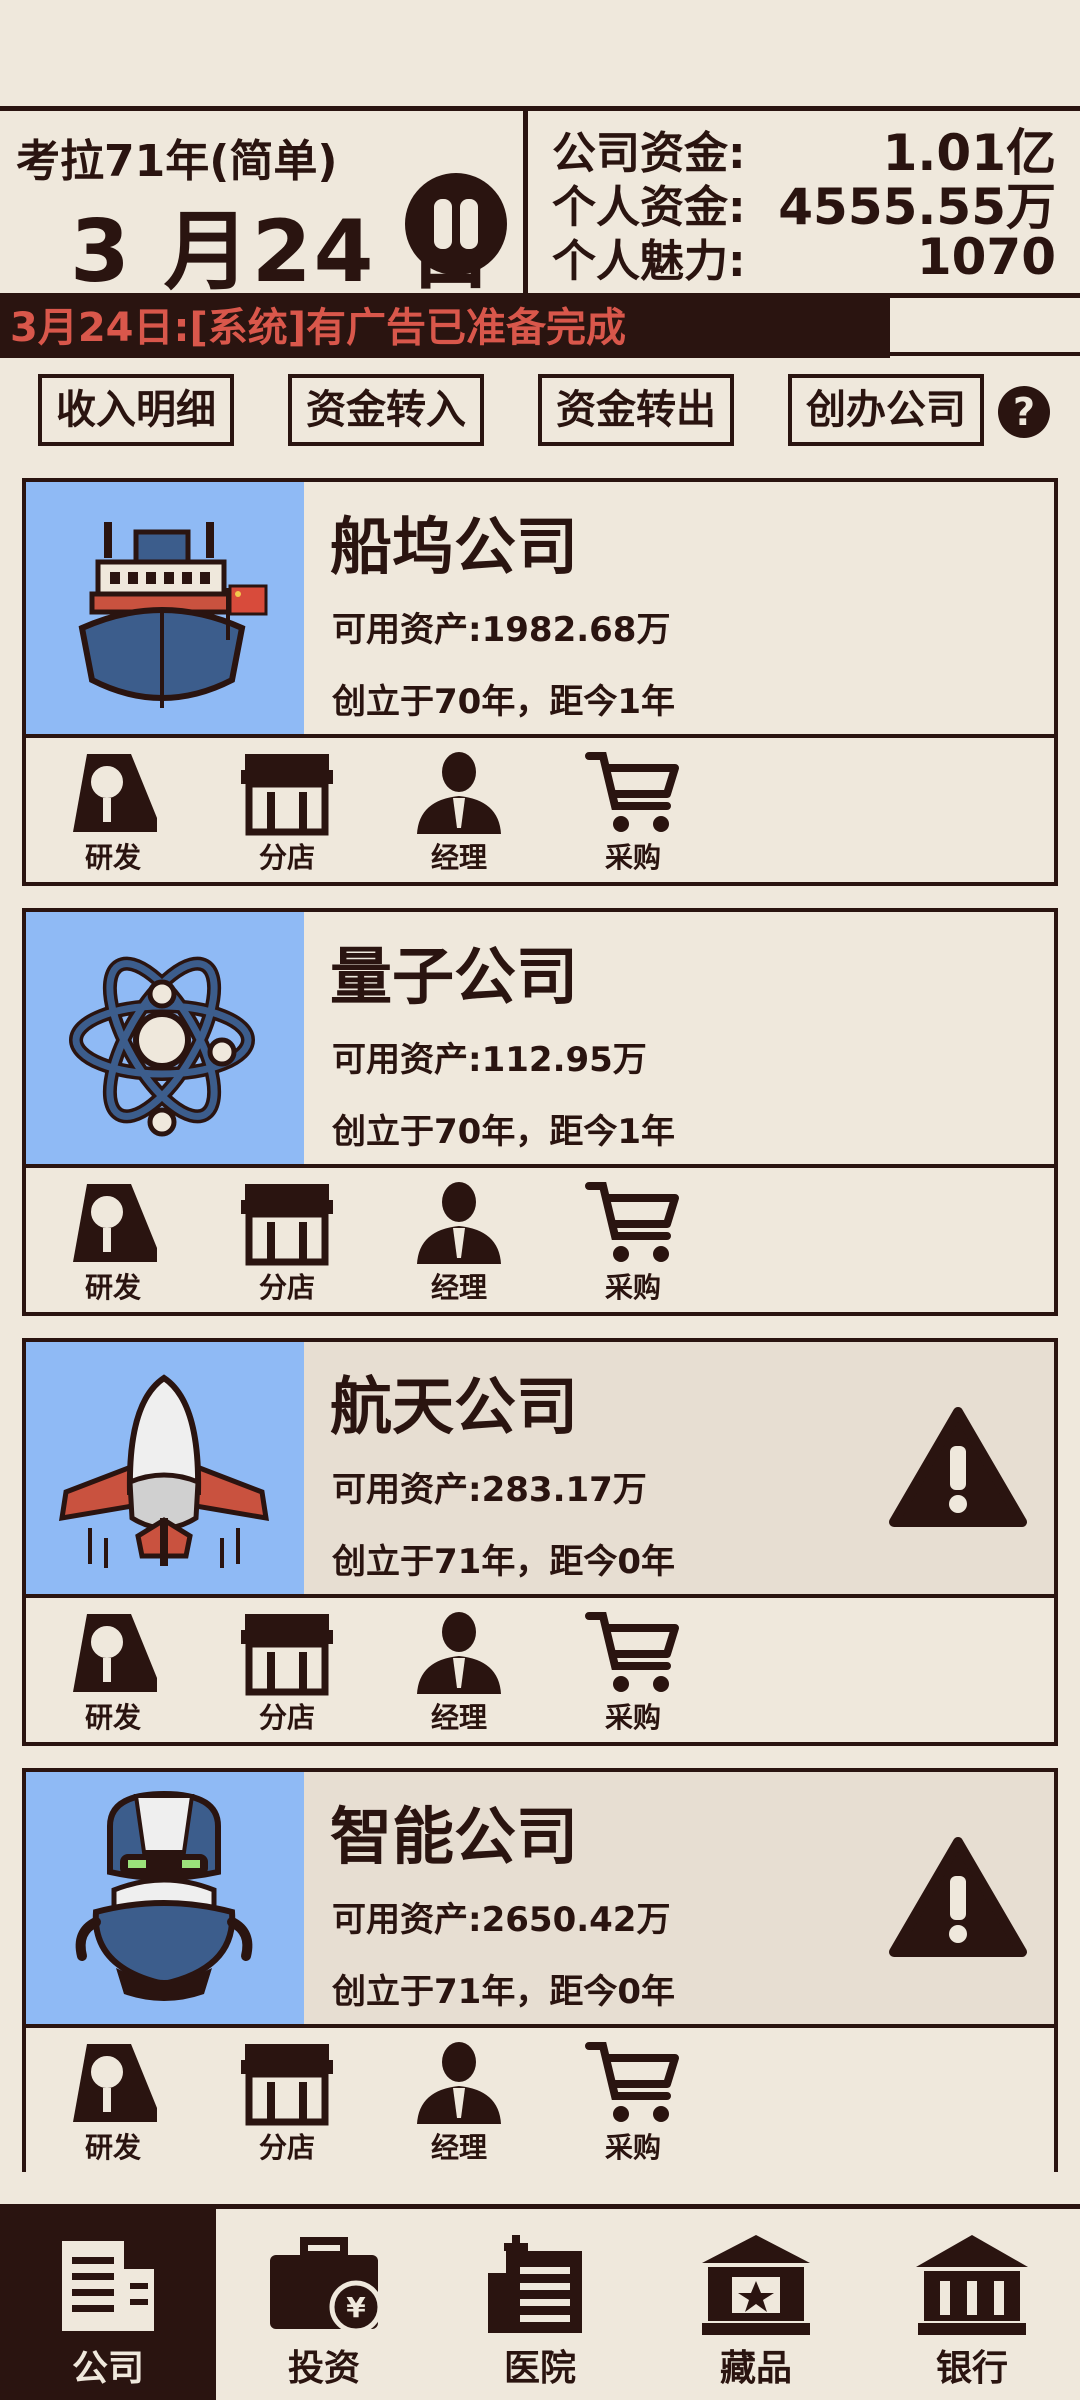 Image resolution: width=1080 pixels, height=2400 pixels. I want to click on company-info: 智能公司 可用资产:2650.42万 创立于71年，距今0年, so click(540, 1900).